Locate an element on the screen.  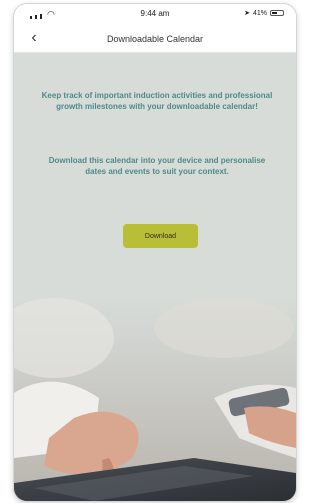
location-icon: ➤ is located at coordinates (247, 13).